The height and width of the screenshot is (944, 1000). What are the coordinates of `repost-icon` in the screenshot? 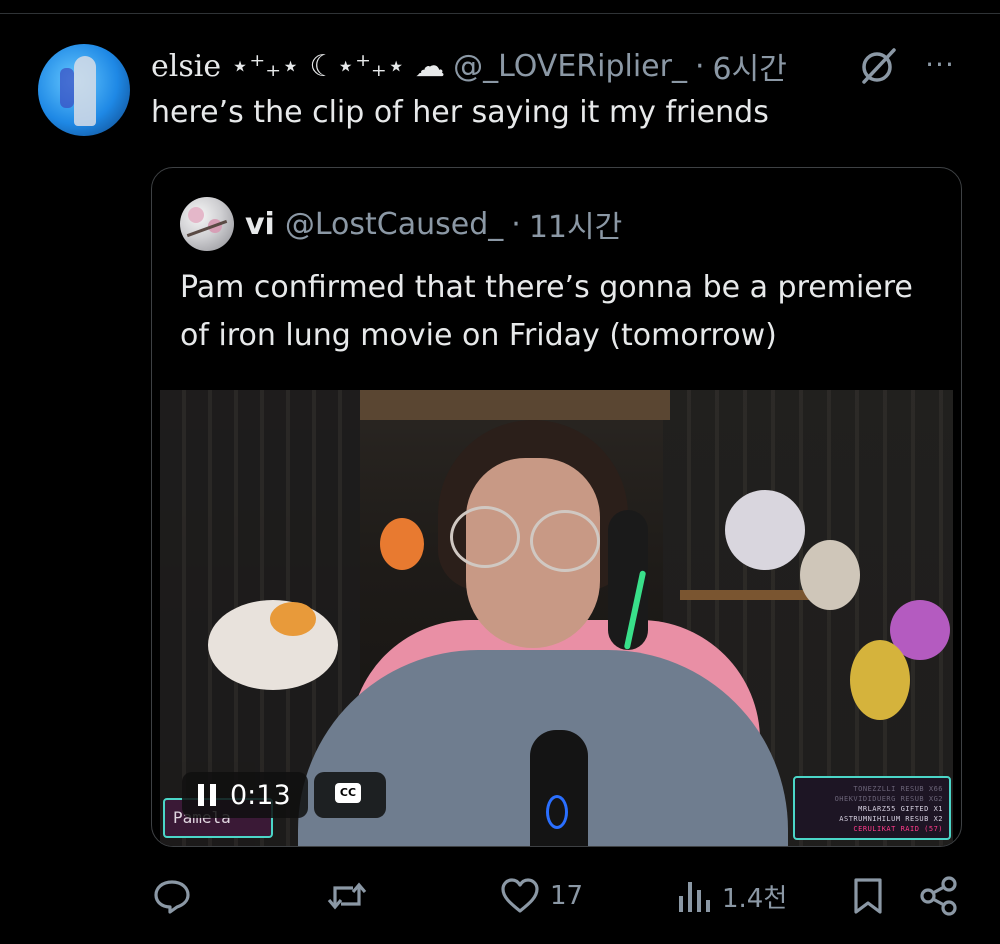 It's located at (347, 896).